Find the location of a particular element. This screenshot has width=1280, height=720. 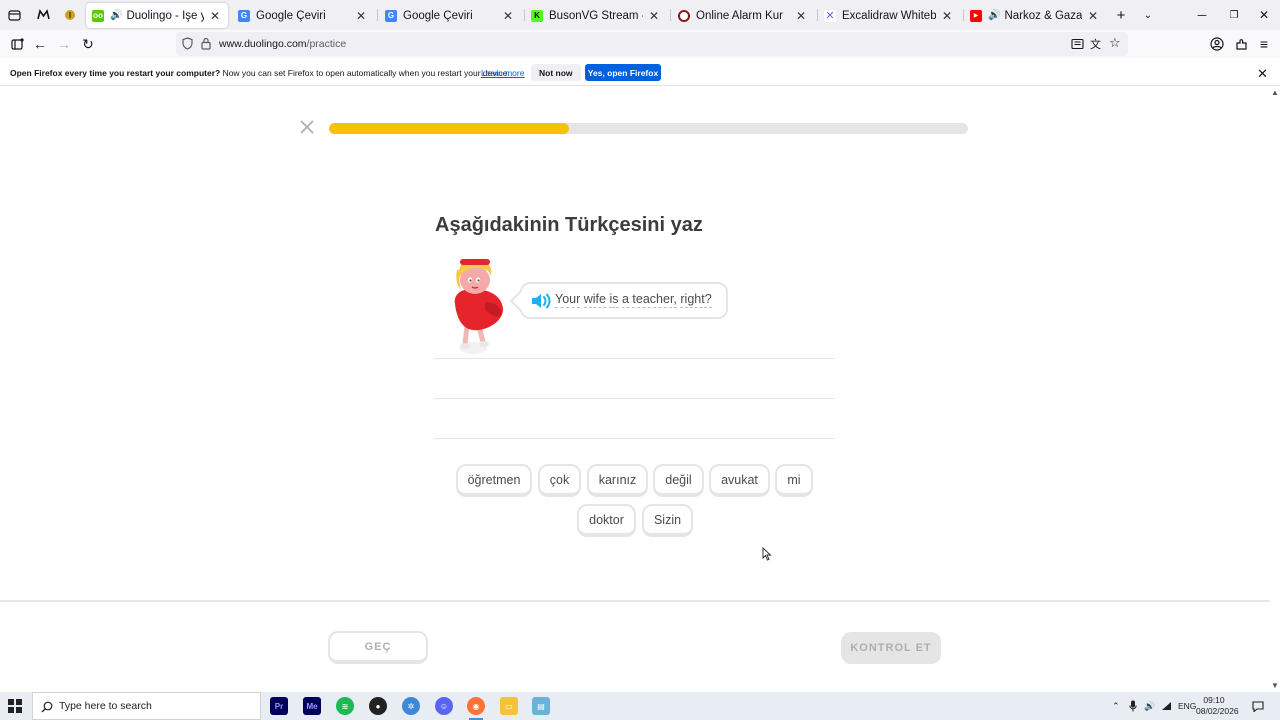

prompt-word: a is located at coordinates (625, 300).